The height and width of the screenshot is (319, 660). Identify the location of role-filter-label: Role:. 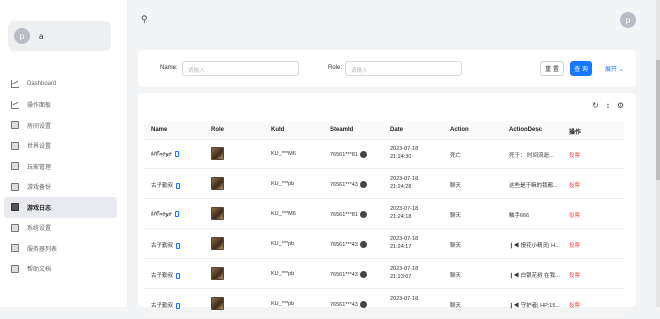
(335, 68).